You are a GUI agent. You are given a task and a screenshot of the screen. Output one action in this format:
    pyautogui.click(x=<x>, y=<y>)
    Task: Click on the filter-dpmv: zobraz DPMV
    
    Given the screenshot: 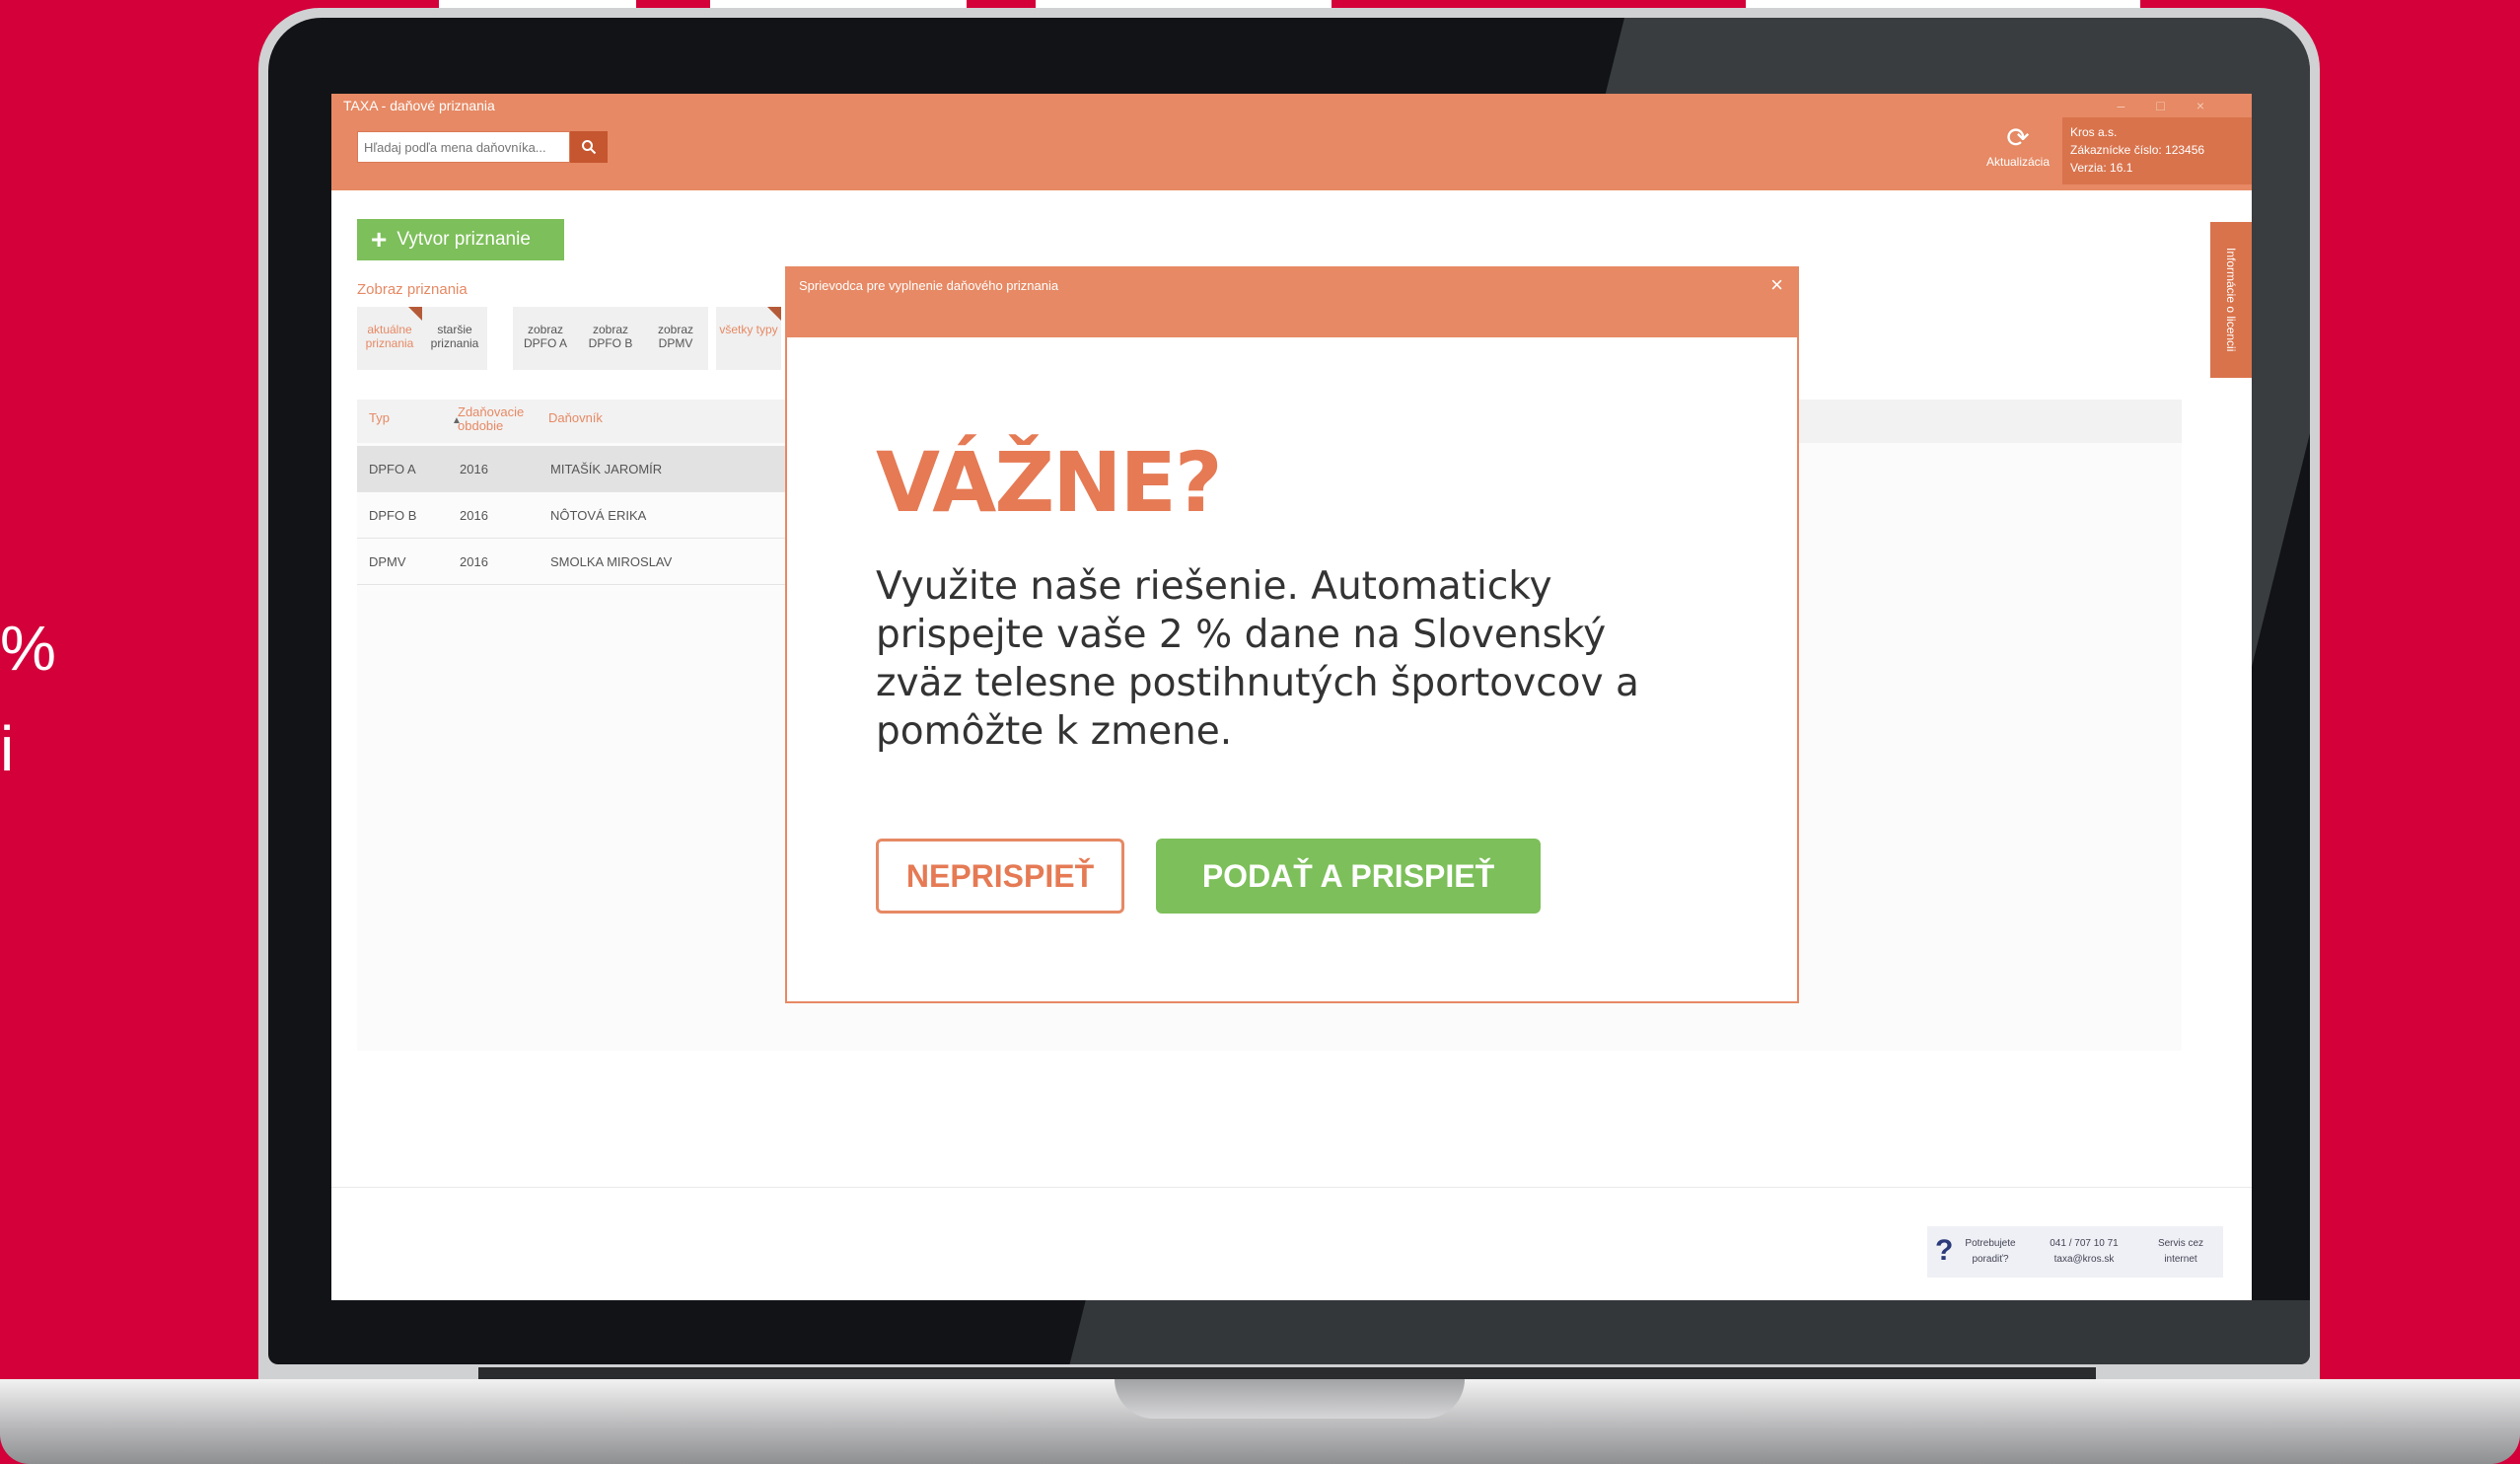 What is the action you would take?
    pyautogui.click(x=675, y=338)
    